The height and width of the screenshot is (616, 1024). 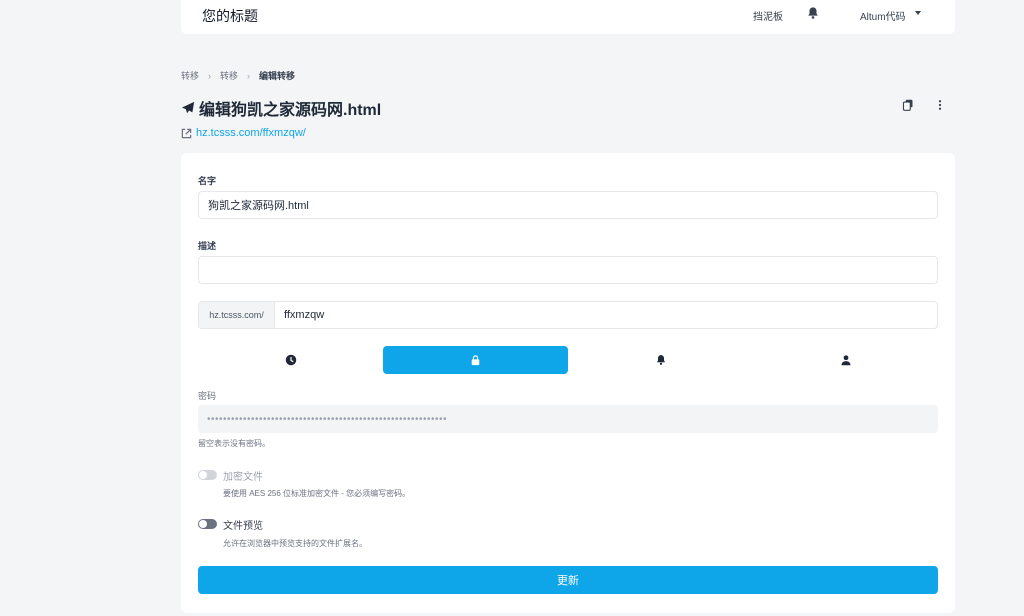 I want to click on encrypt-label: 加密文件, so click(x=243, y=477).